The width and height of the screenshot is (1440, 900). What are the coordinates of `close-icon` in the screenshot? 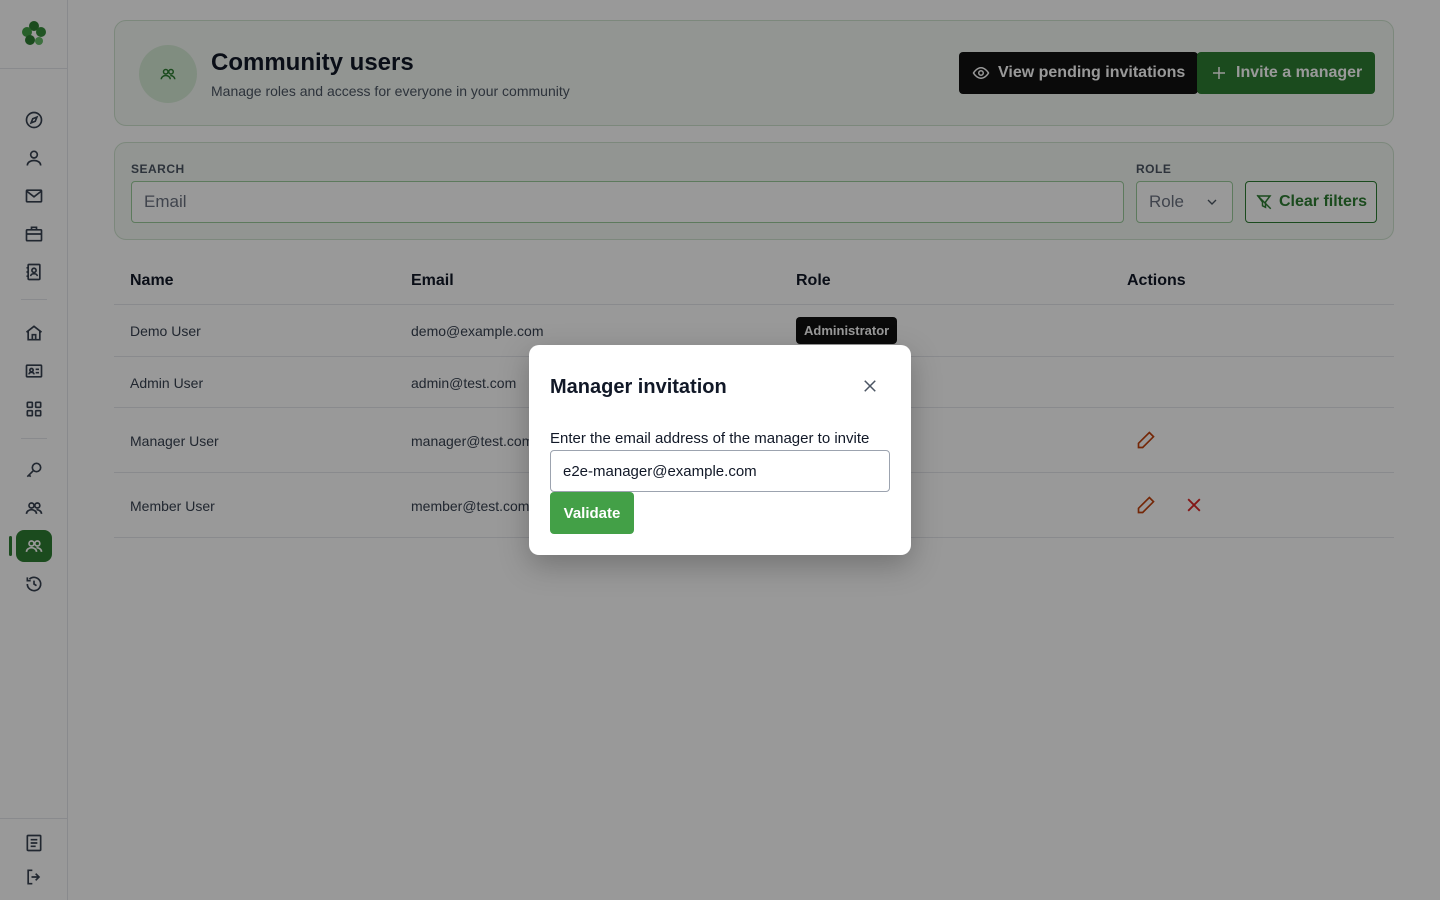 It's located at (870, 386).